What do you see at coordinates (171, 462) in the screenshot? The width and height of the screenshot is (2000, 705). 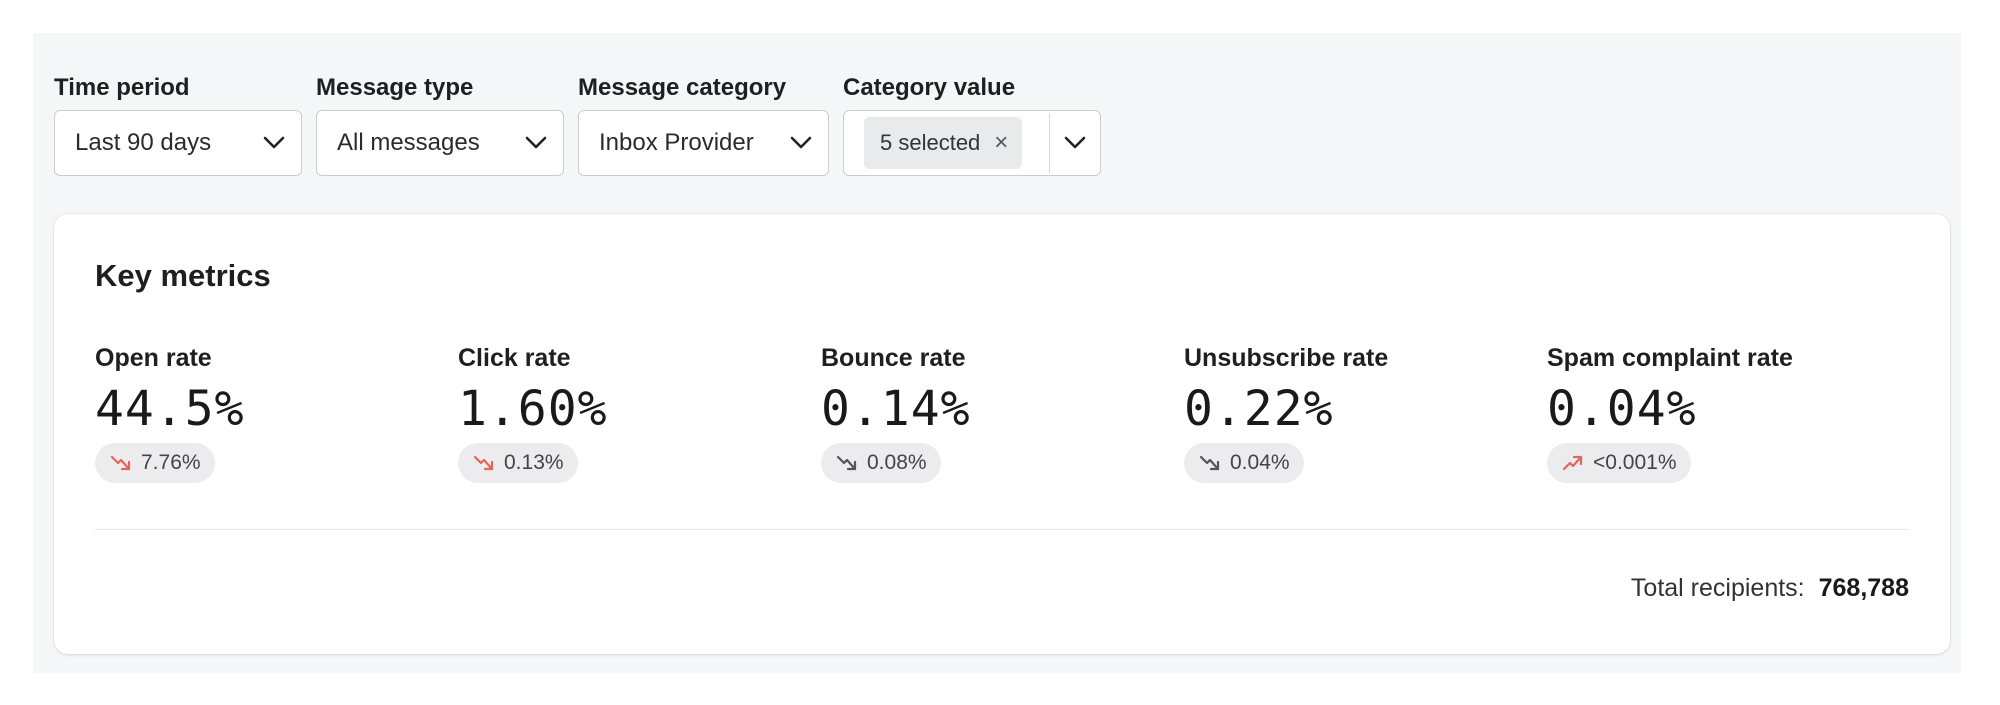 I see `delta-value: 7.76%` at bounding box center [171, 462].